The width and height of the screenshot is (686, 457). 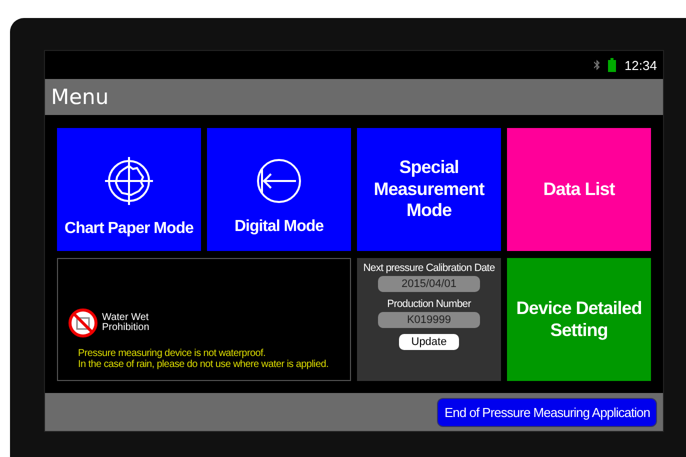 What do you see at coordinates (429, 320) in the screenshot?
I see `number-field: K019999` at bounding box center [429, 320].